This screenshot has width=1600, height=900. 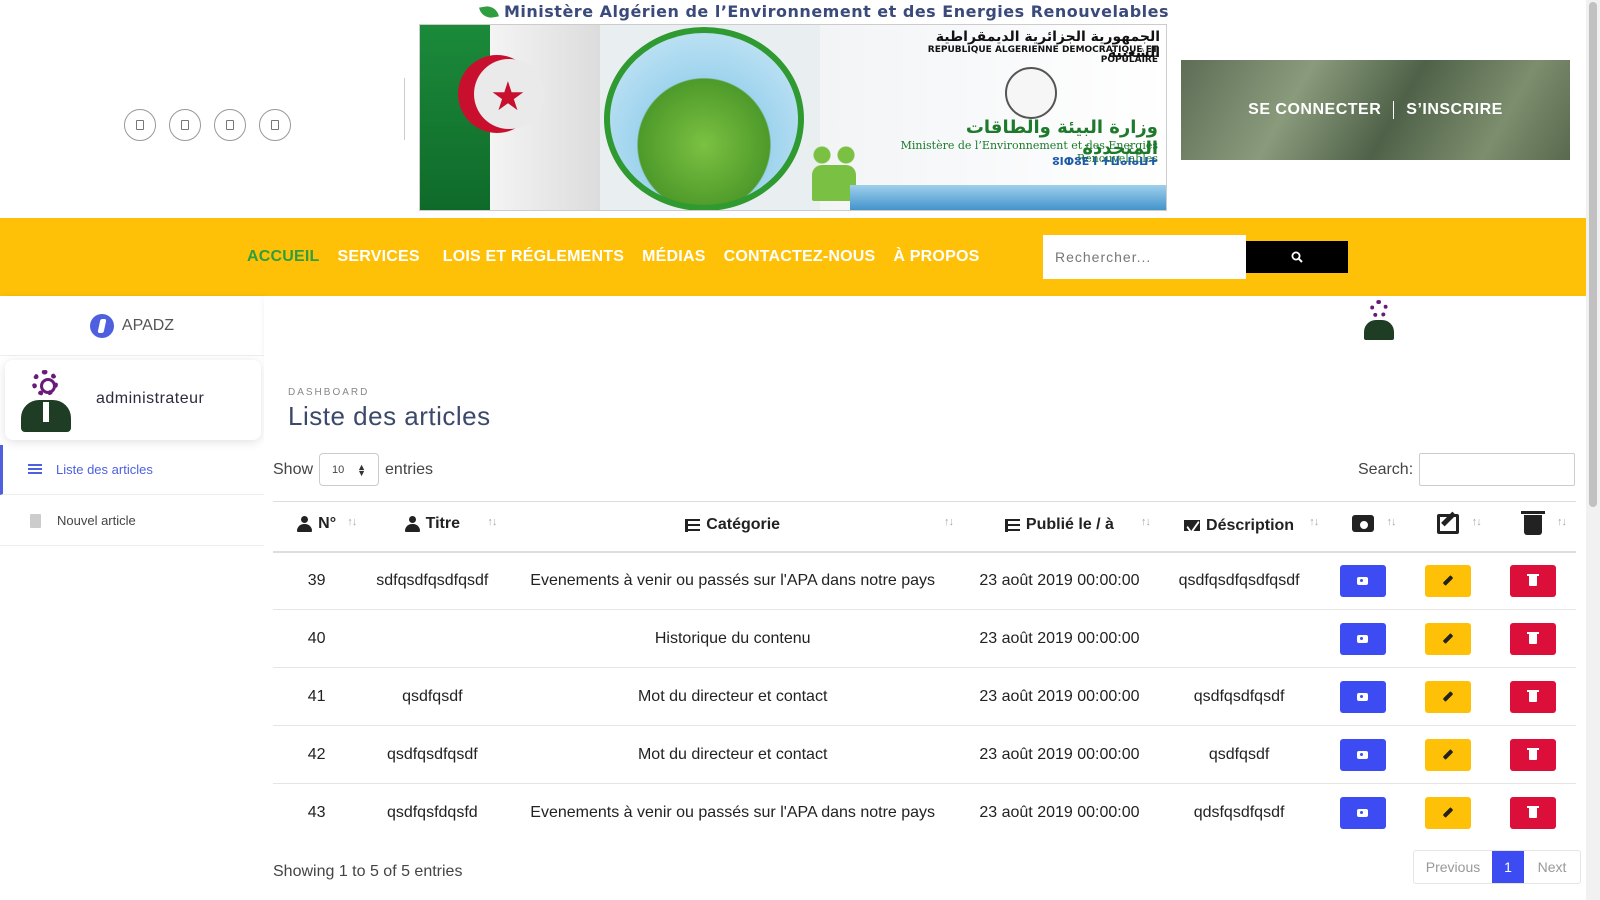 I want to click on cell-published: 23 août 2019 00:00:00, so click(x=1059, y=754).